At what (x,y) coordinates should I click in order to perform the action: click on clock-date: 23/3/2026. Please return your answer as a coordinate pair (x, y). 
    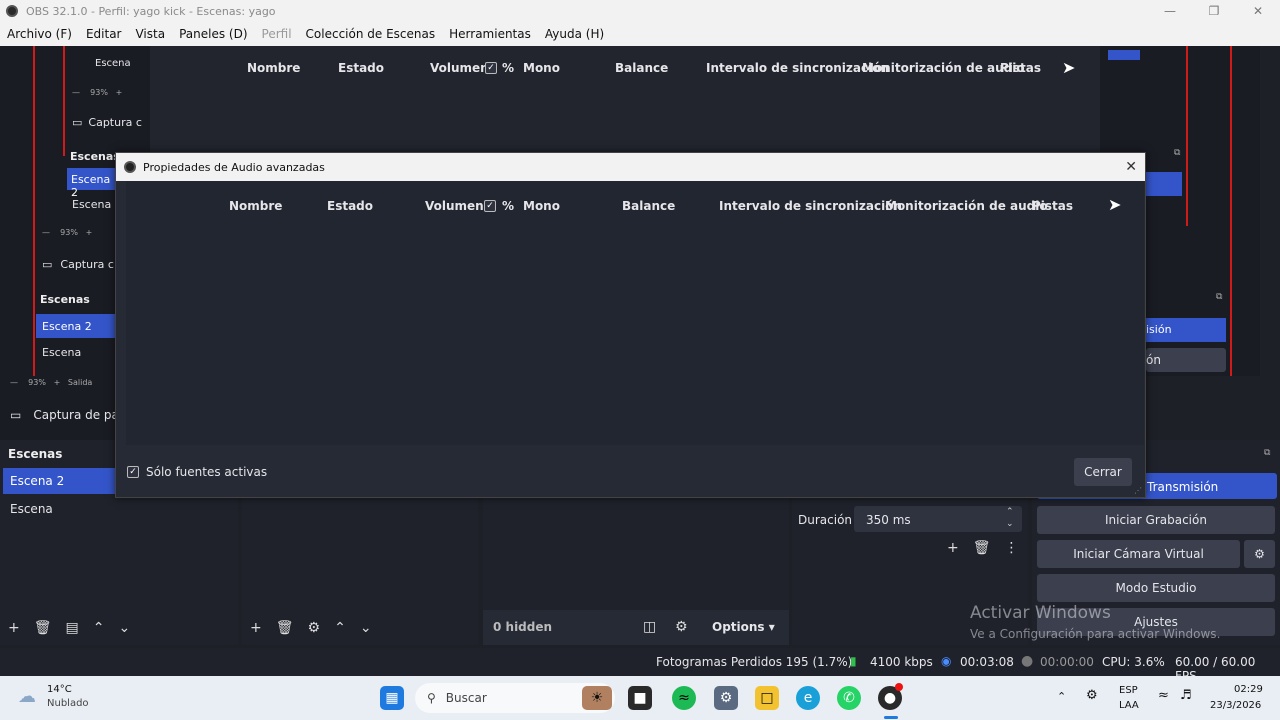
    Looking at the image, I should click on (1235, 705).